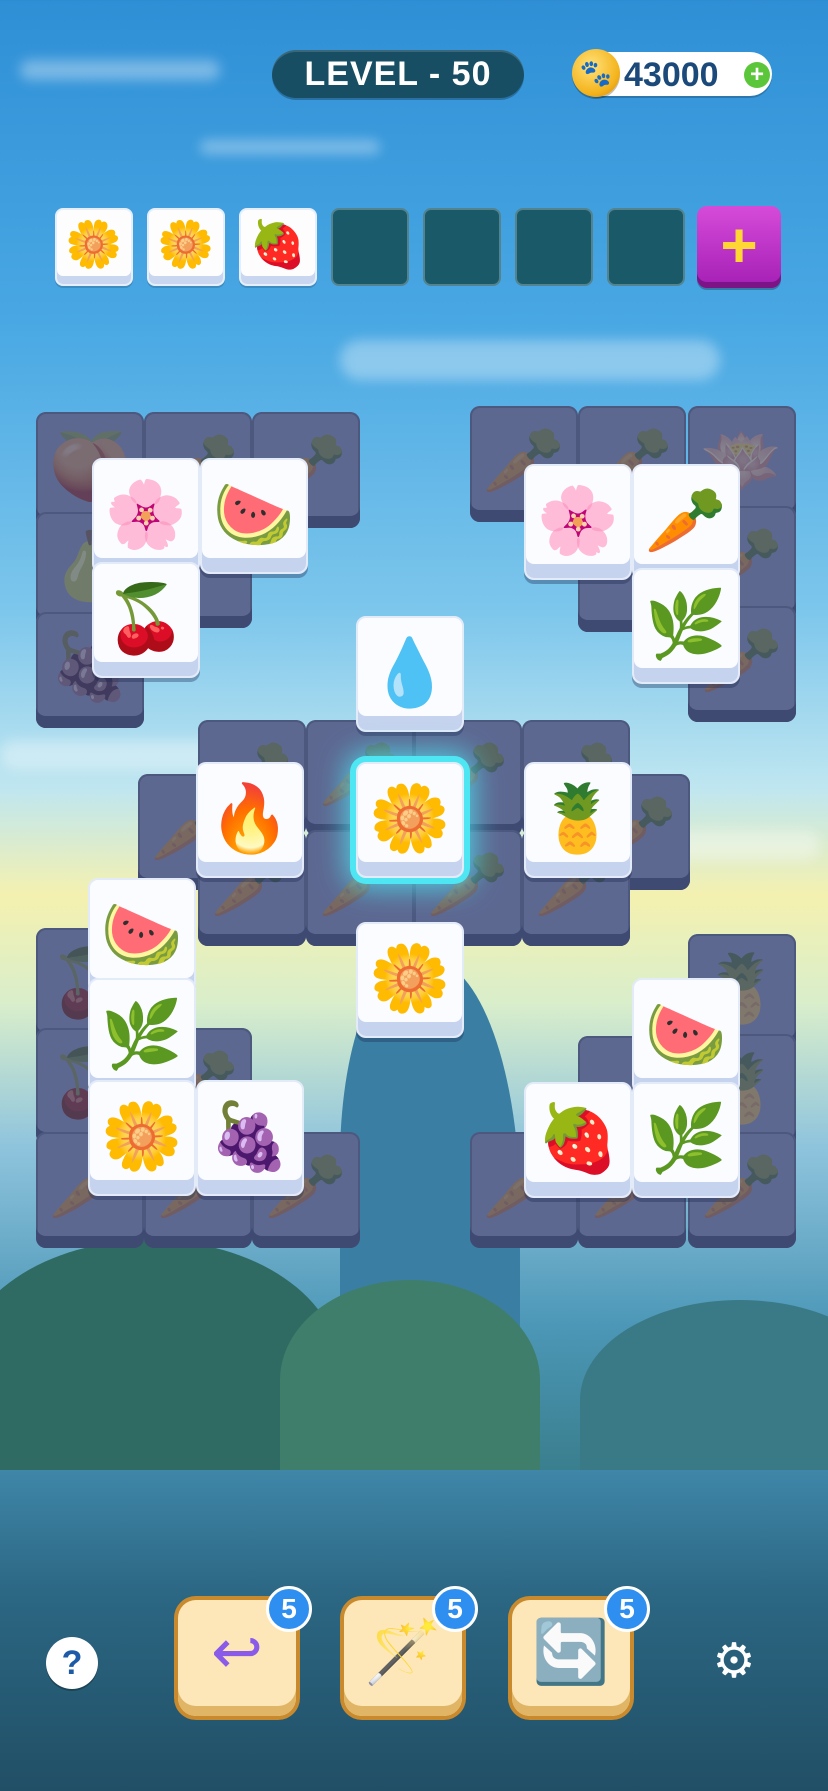 The image size is (828, 1791). What do you see at coordinates (627, 1609) in the screenshot?
I see `shuffle-count-badge: 5` at bounding box center [627, 1609].